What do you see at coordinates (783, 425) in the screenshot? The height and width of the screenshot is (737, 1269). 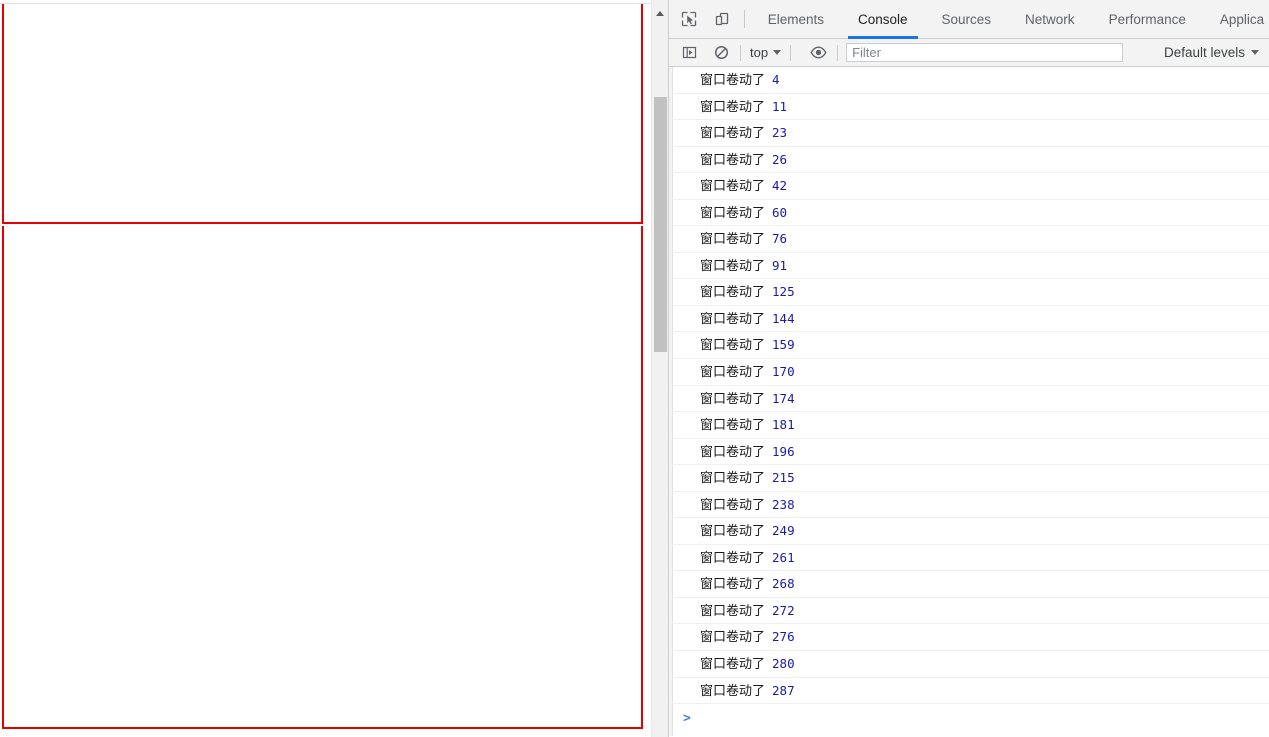 I see `console-message-value: 181` at bounding box center [783, 425].